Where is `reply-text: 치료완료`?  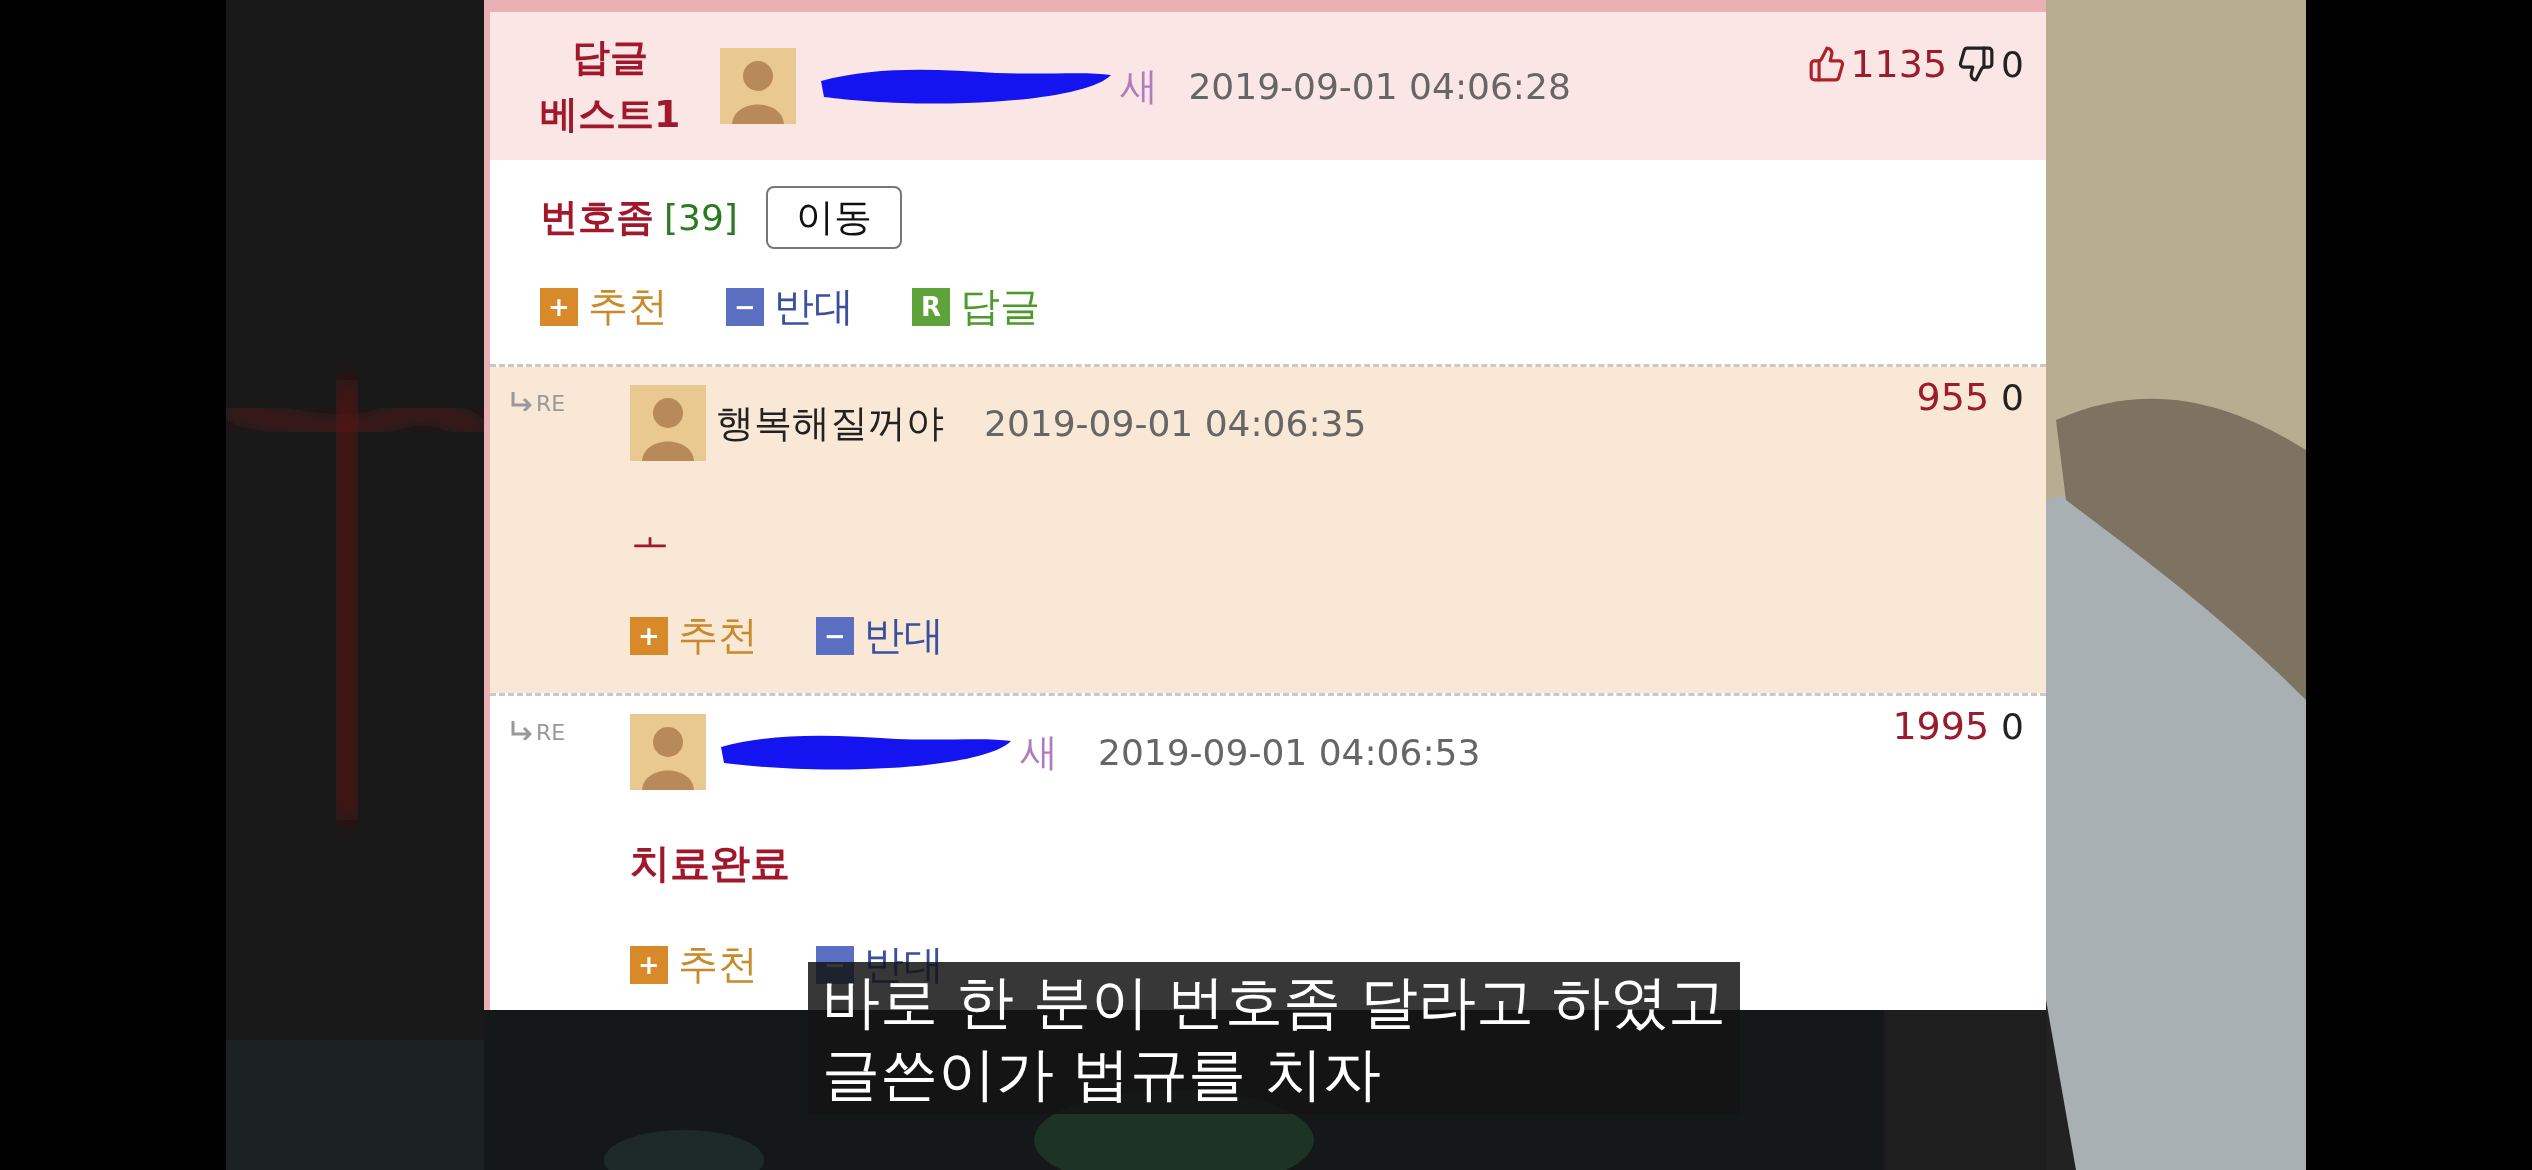 reply-text: 치료완료 is located at coordinates (710, 864).